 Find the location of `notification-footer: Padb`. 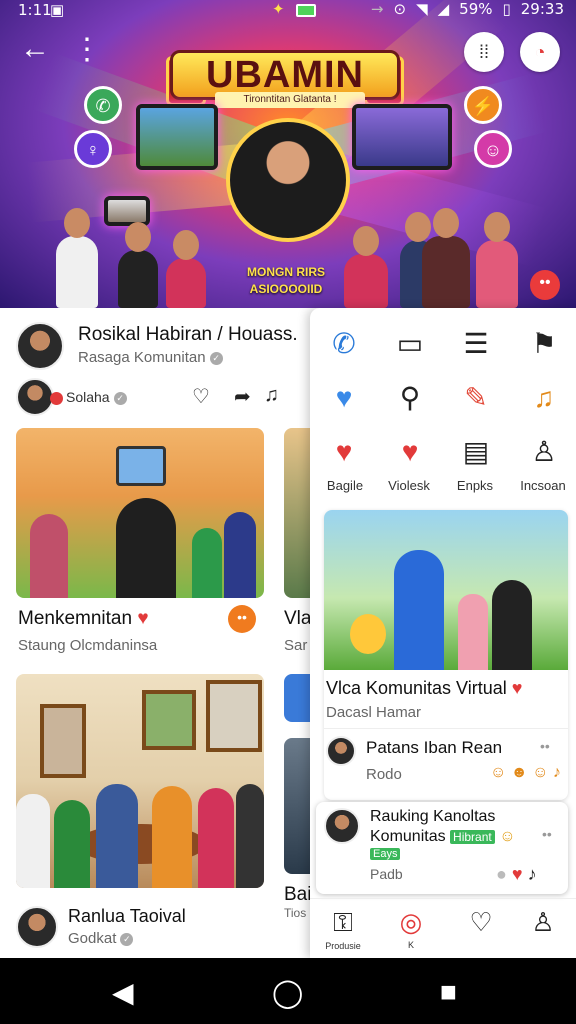

notification-footer: Padb is located at coordinates (386, 874).